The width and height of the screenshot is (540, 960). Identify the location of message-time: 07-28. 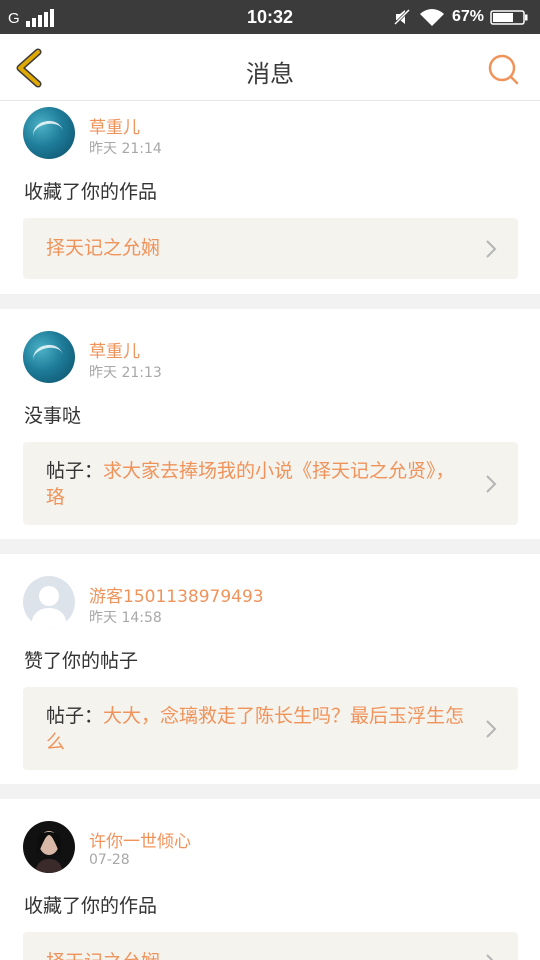
(109, 860).